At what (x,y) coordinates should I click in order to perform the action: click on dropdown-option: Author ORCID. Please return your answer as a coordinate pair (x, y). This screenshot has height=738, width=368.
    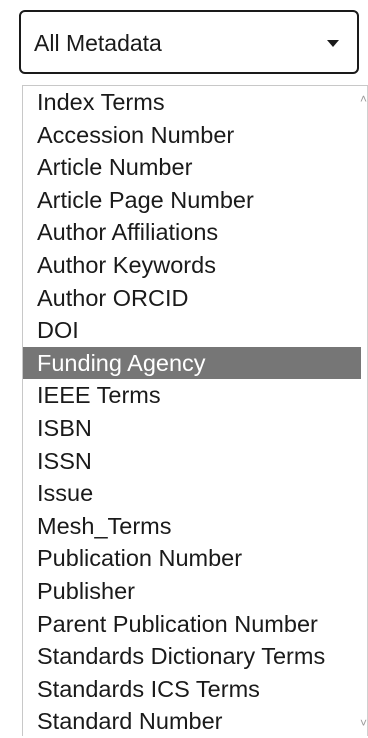
    Looking at the image, I should click on (192, 298).